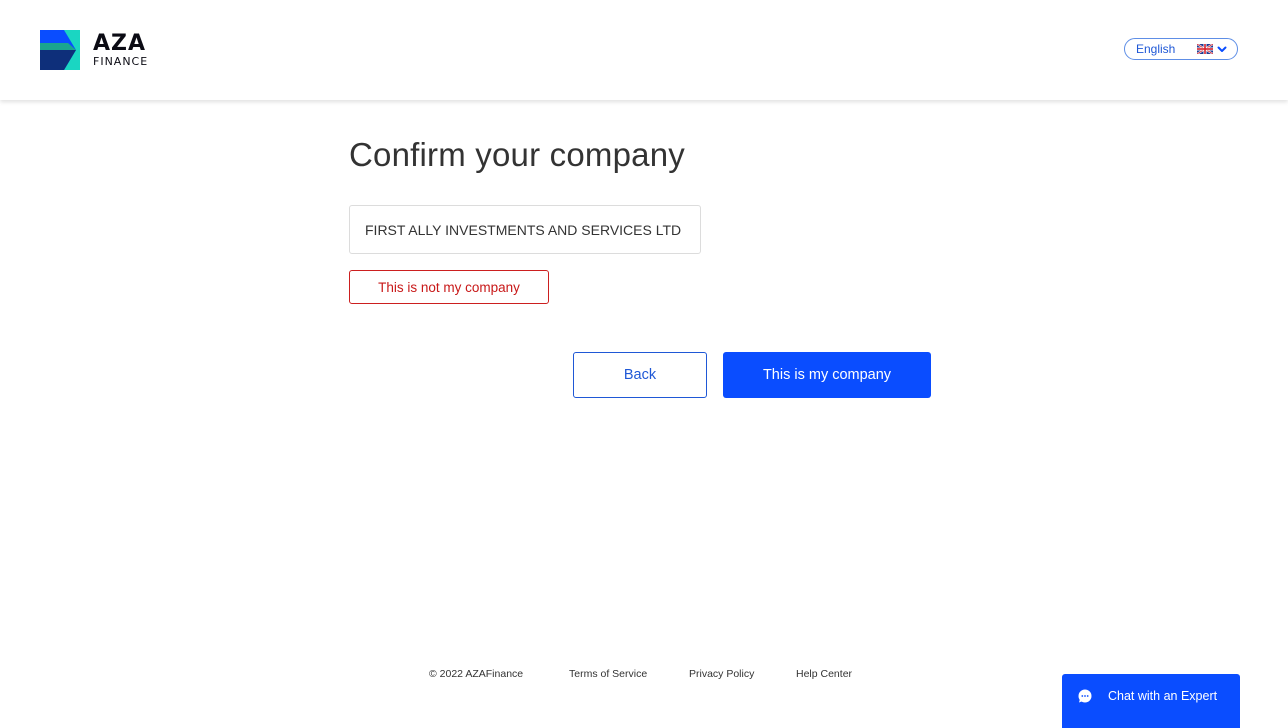 The image size is (1288, 728). I want to click on chat-bubble-icon, so click(1085, 696).